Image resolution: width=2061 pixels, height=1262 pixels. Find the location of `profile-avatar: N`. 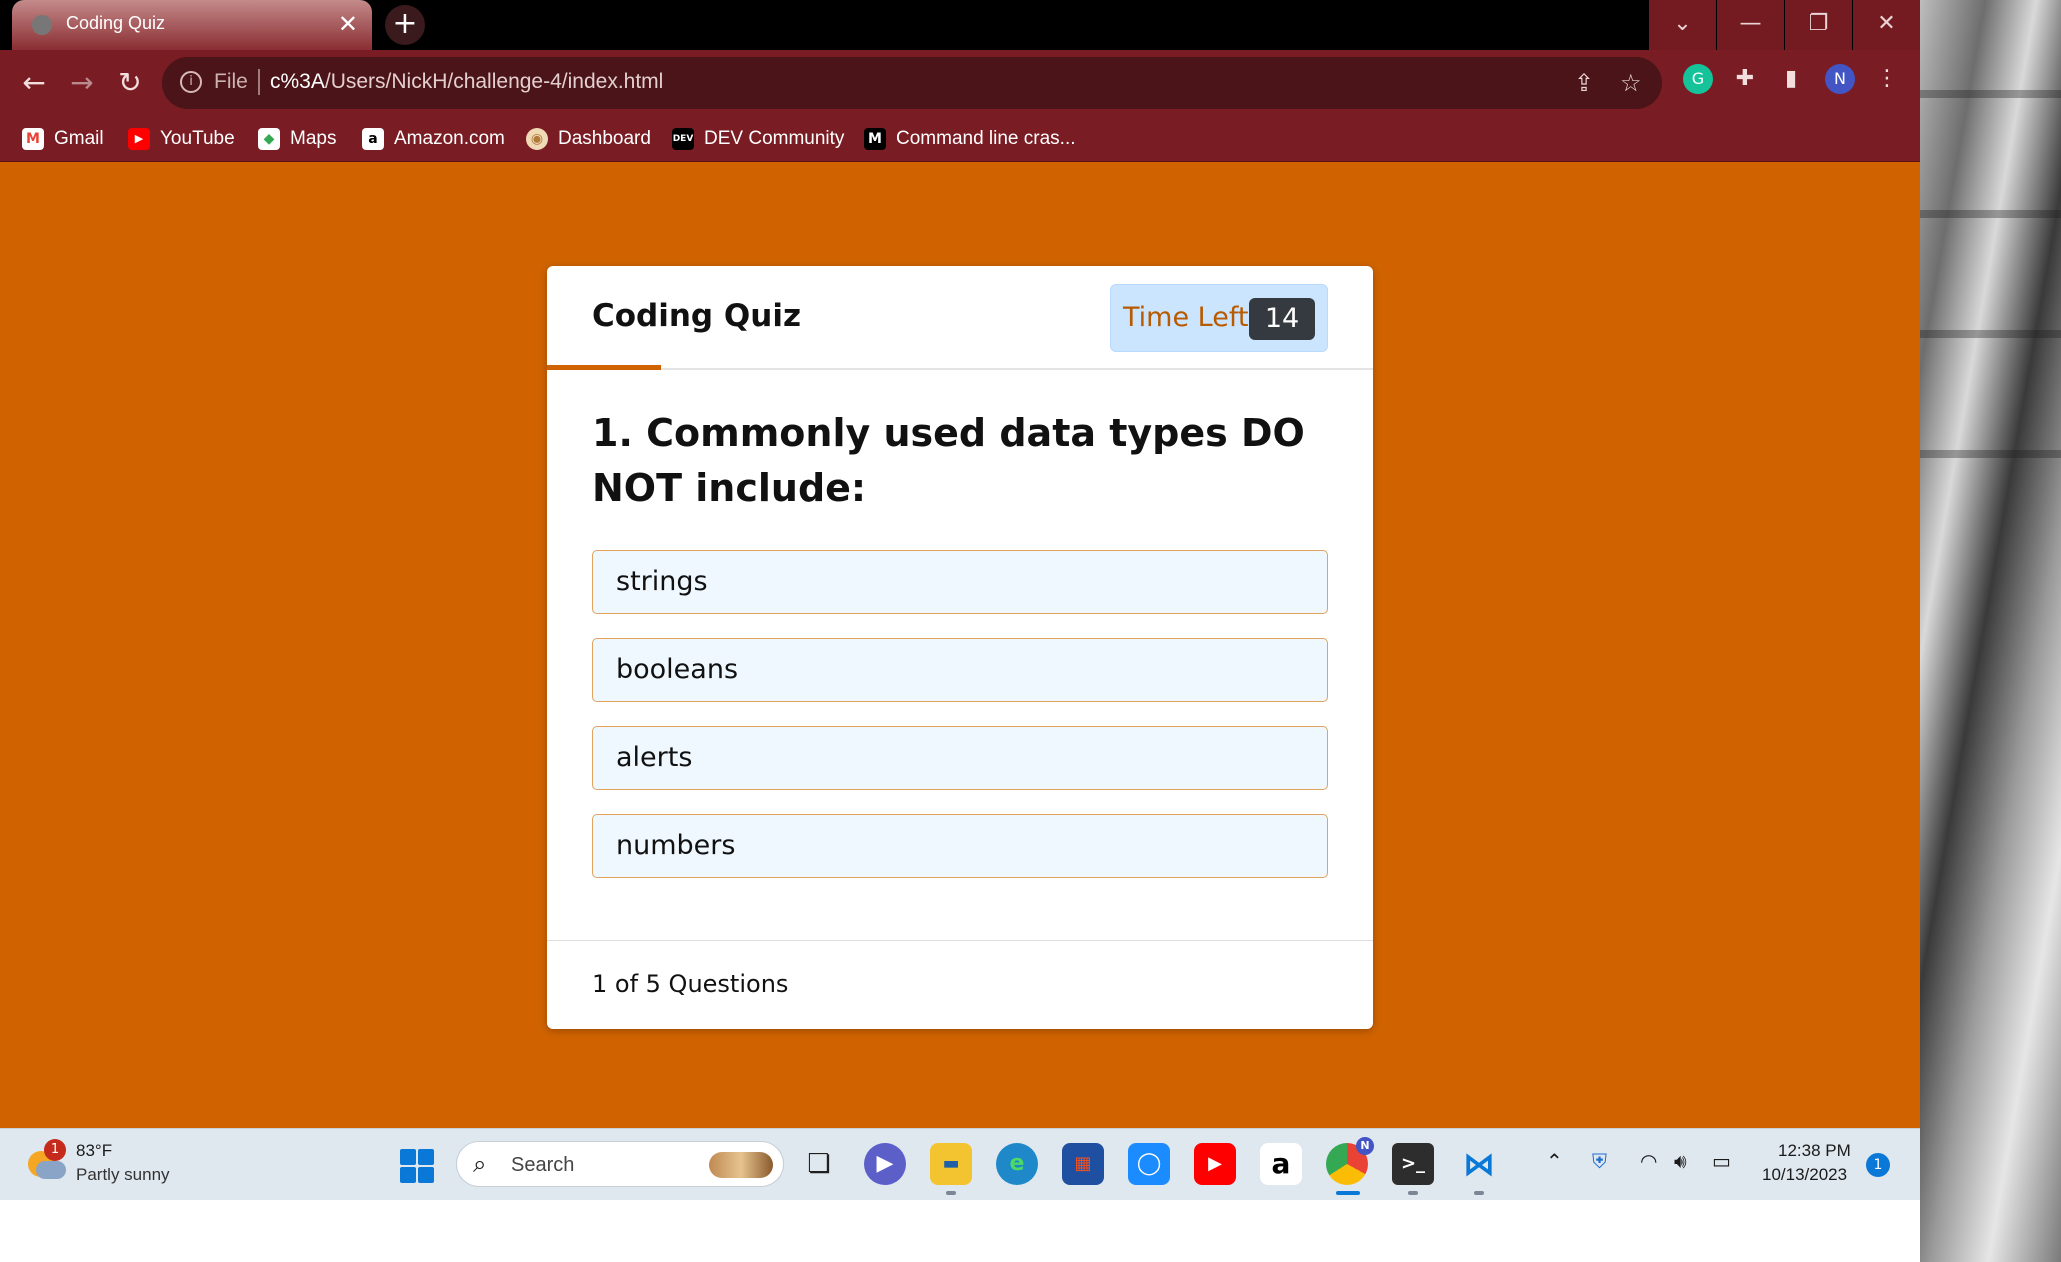

profile-avatar: N is located at coordinates (1840, 79).